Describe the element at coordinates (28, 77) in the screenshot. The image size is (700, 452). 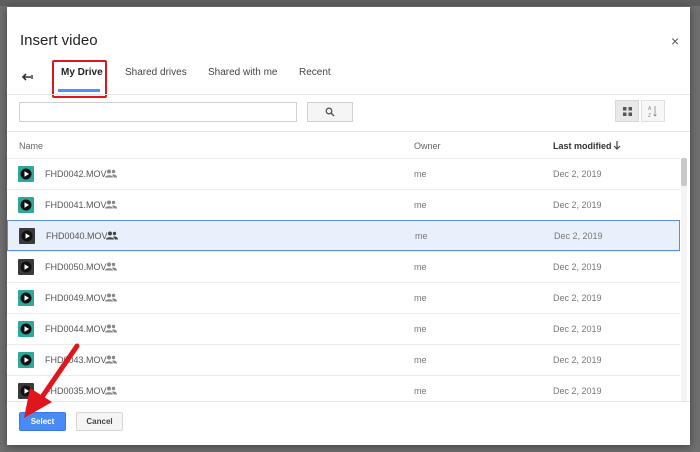
I see `arrow-left-icon` at that location.